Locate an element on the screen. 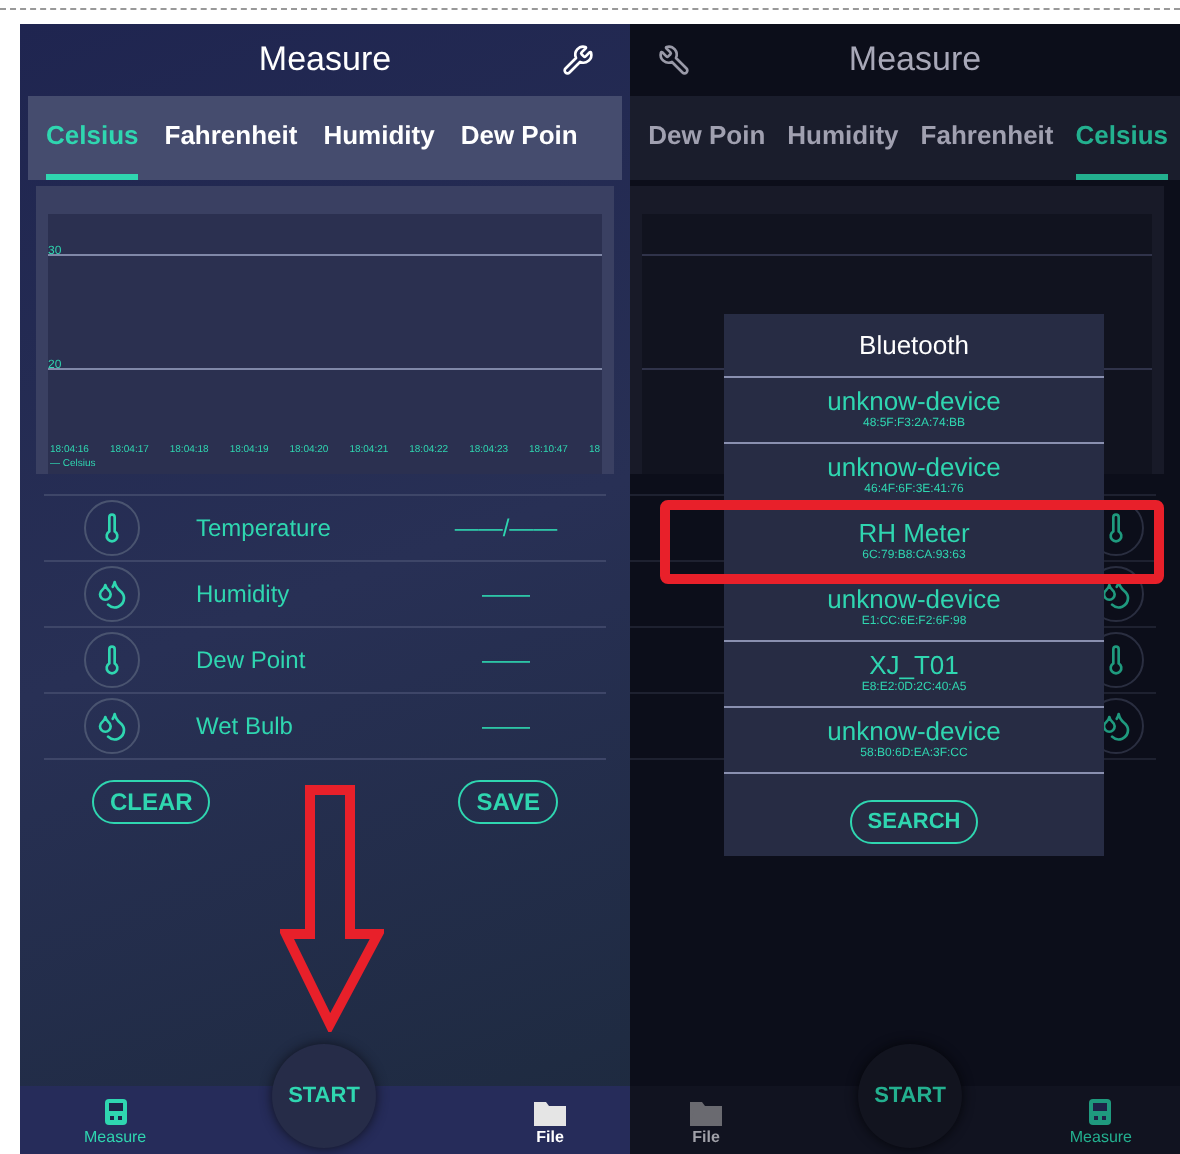 The height and width of the screenshot is (1154, 1180). wrench-icon is located at coordinates (674, 60).